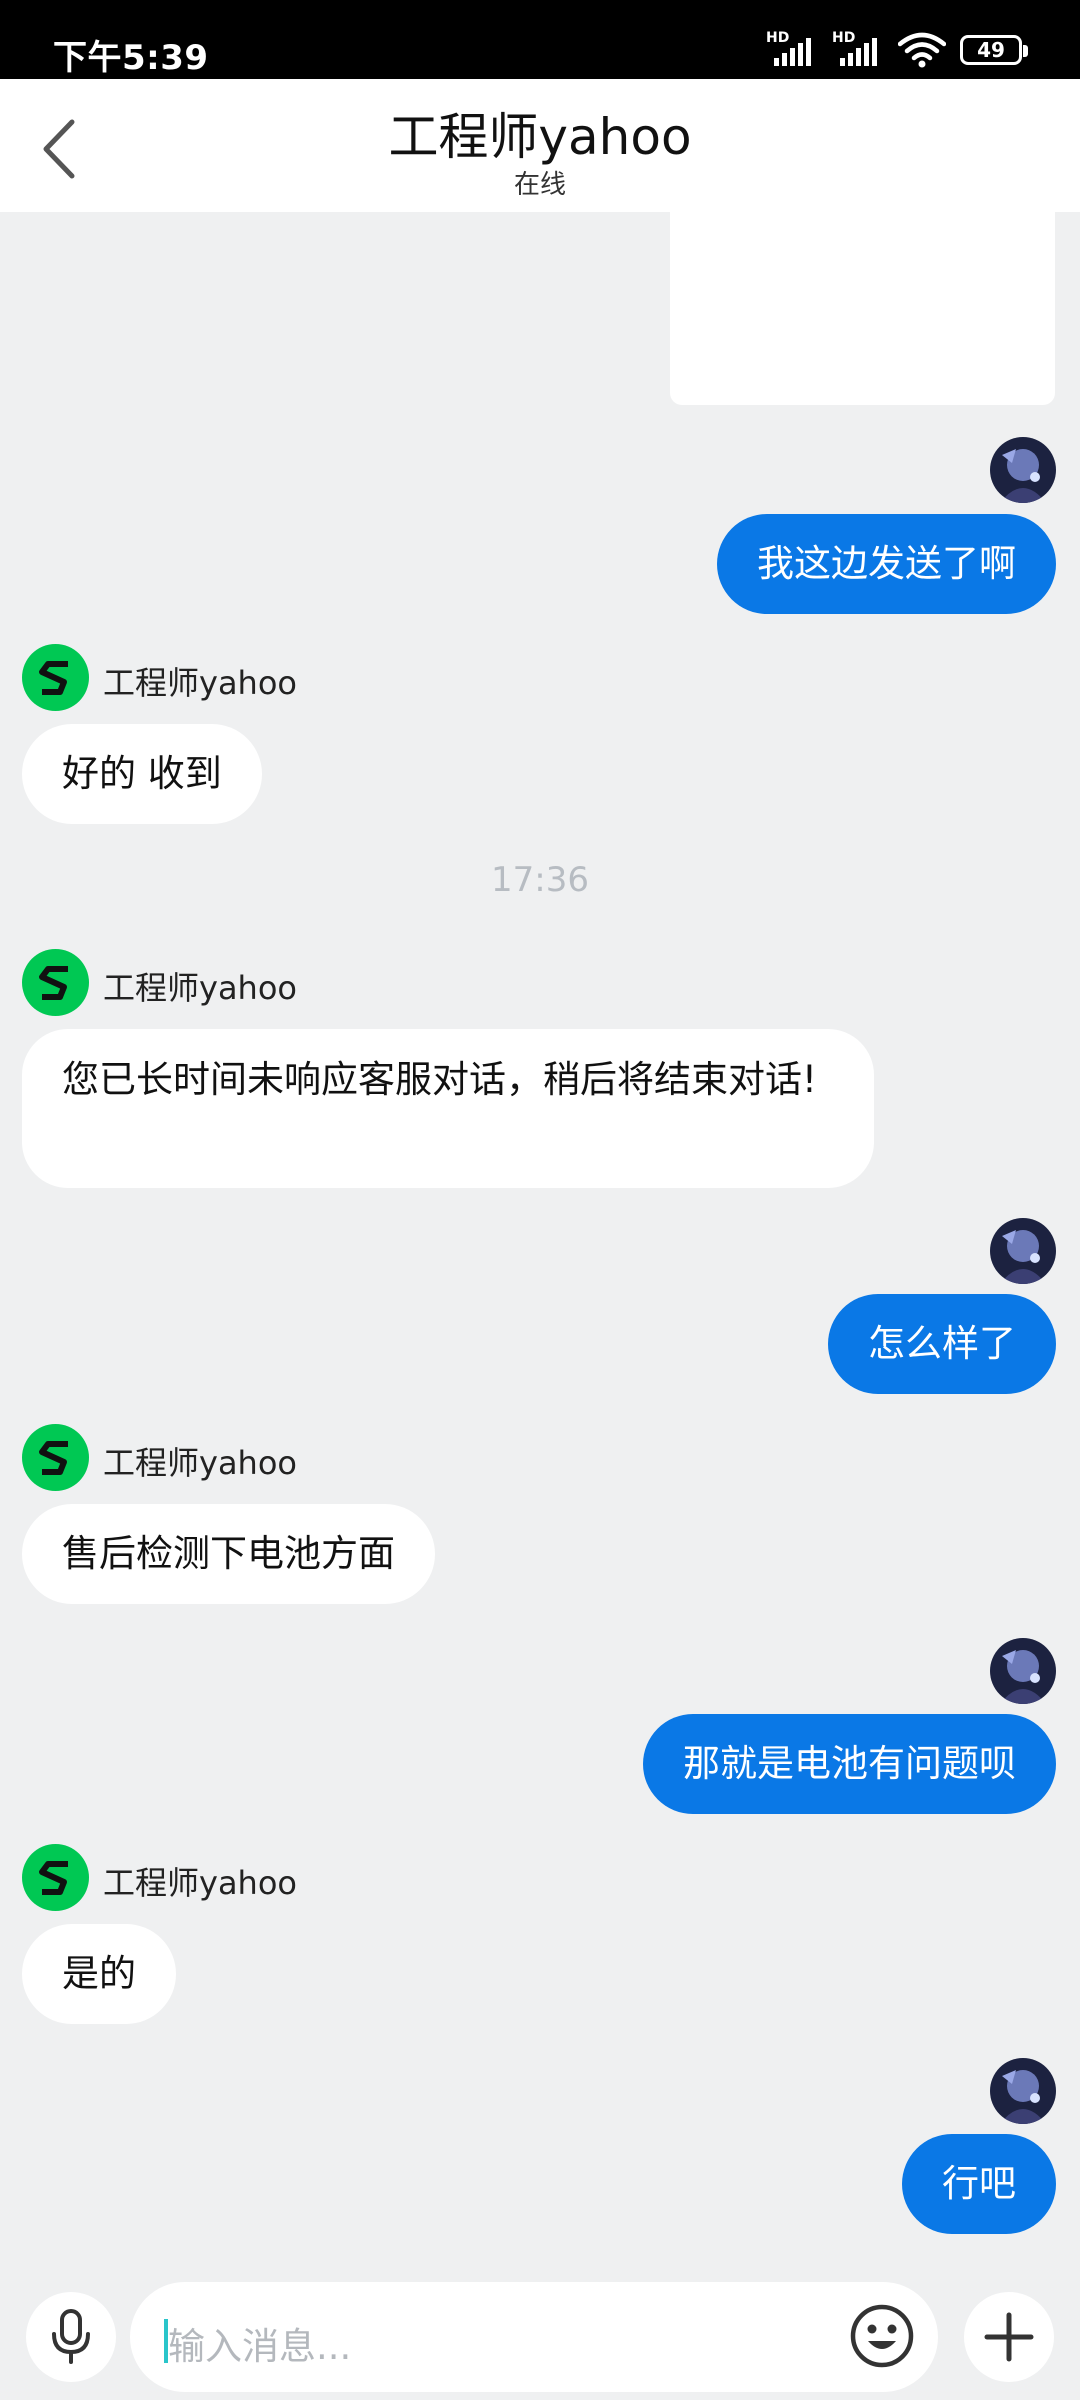 The width and height of the screenshot is (1080, 2400). I want to click on voice-button, so click(71, 2337).